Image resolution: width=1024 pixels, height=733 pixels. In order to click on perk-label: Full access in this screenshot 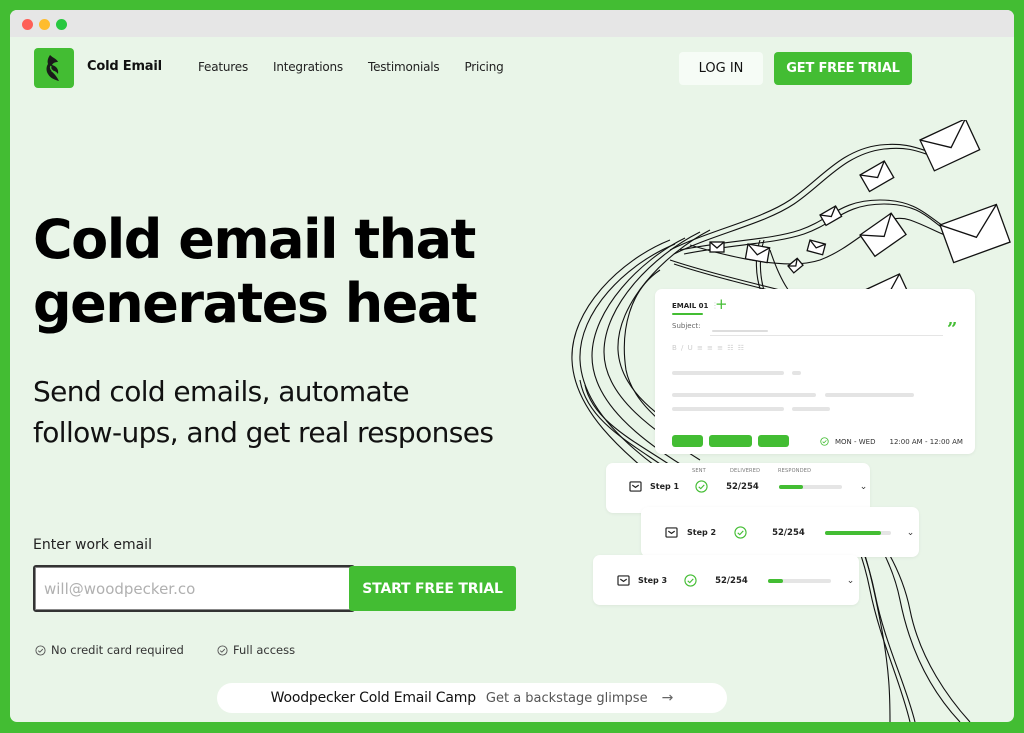, I will do `click(264, 650)`.